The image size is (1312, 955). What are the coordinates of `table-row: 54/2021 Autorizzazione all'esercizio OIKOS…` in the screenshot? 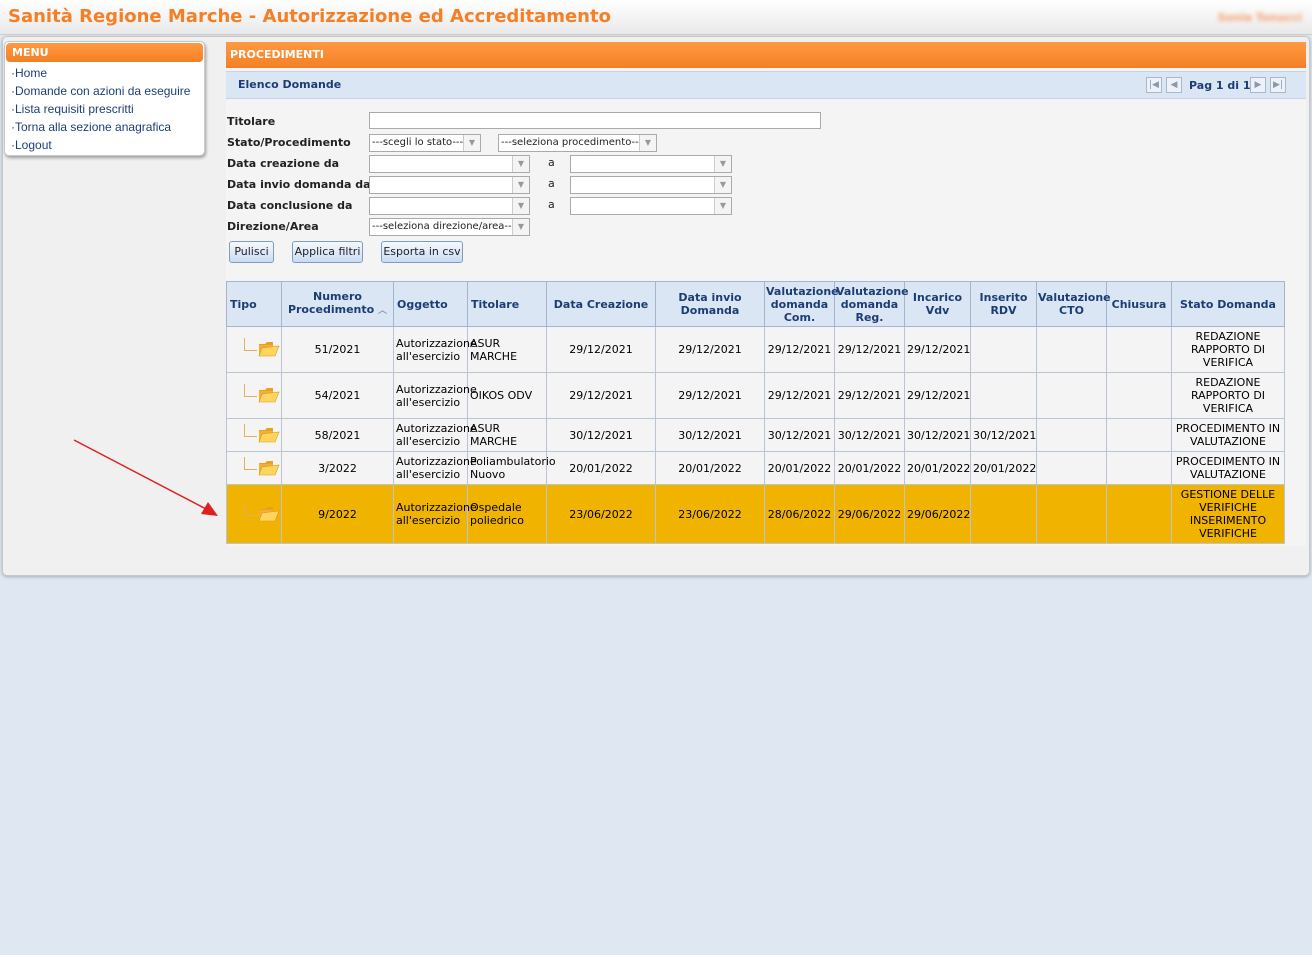 It's located at (755, 395).